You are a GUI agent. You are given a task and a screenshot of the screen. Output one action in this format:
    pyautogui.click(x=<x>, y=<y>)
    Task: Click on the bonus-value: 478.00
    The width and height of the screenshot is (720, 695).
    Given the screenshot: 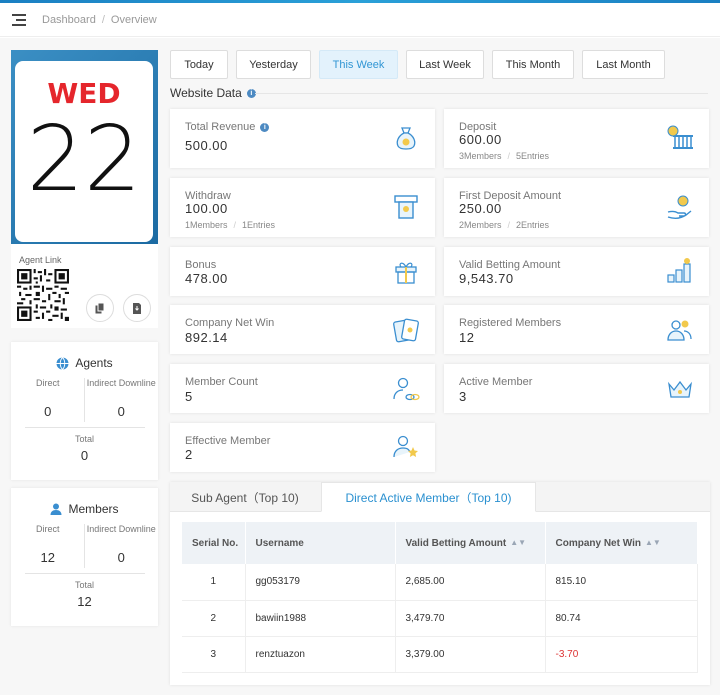 What is the action you would take?
    pyautogui.click(x=206, y=278)
    